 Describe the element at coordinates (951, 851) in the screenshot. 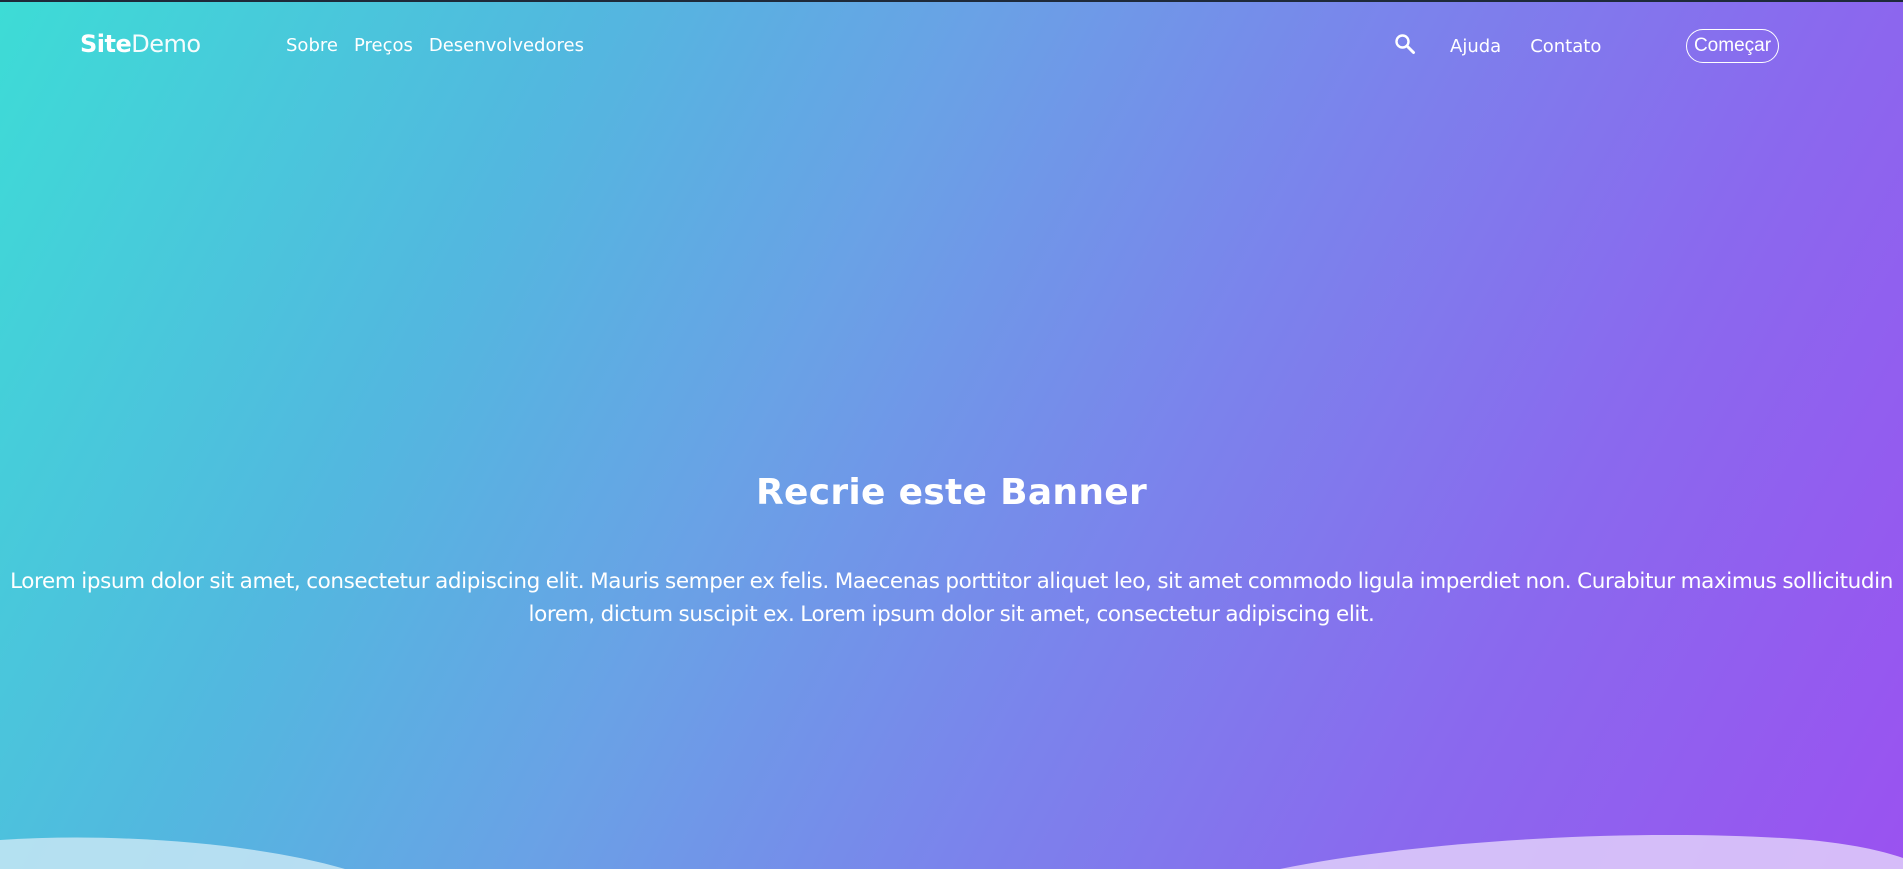

I see `bottom-wave-decoration` at that location.